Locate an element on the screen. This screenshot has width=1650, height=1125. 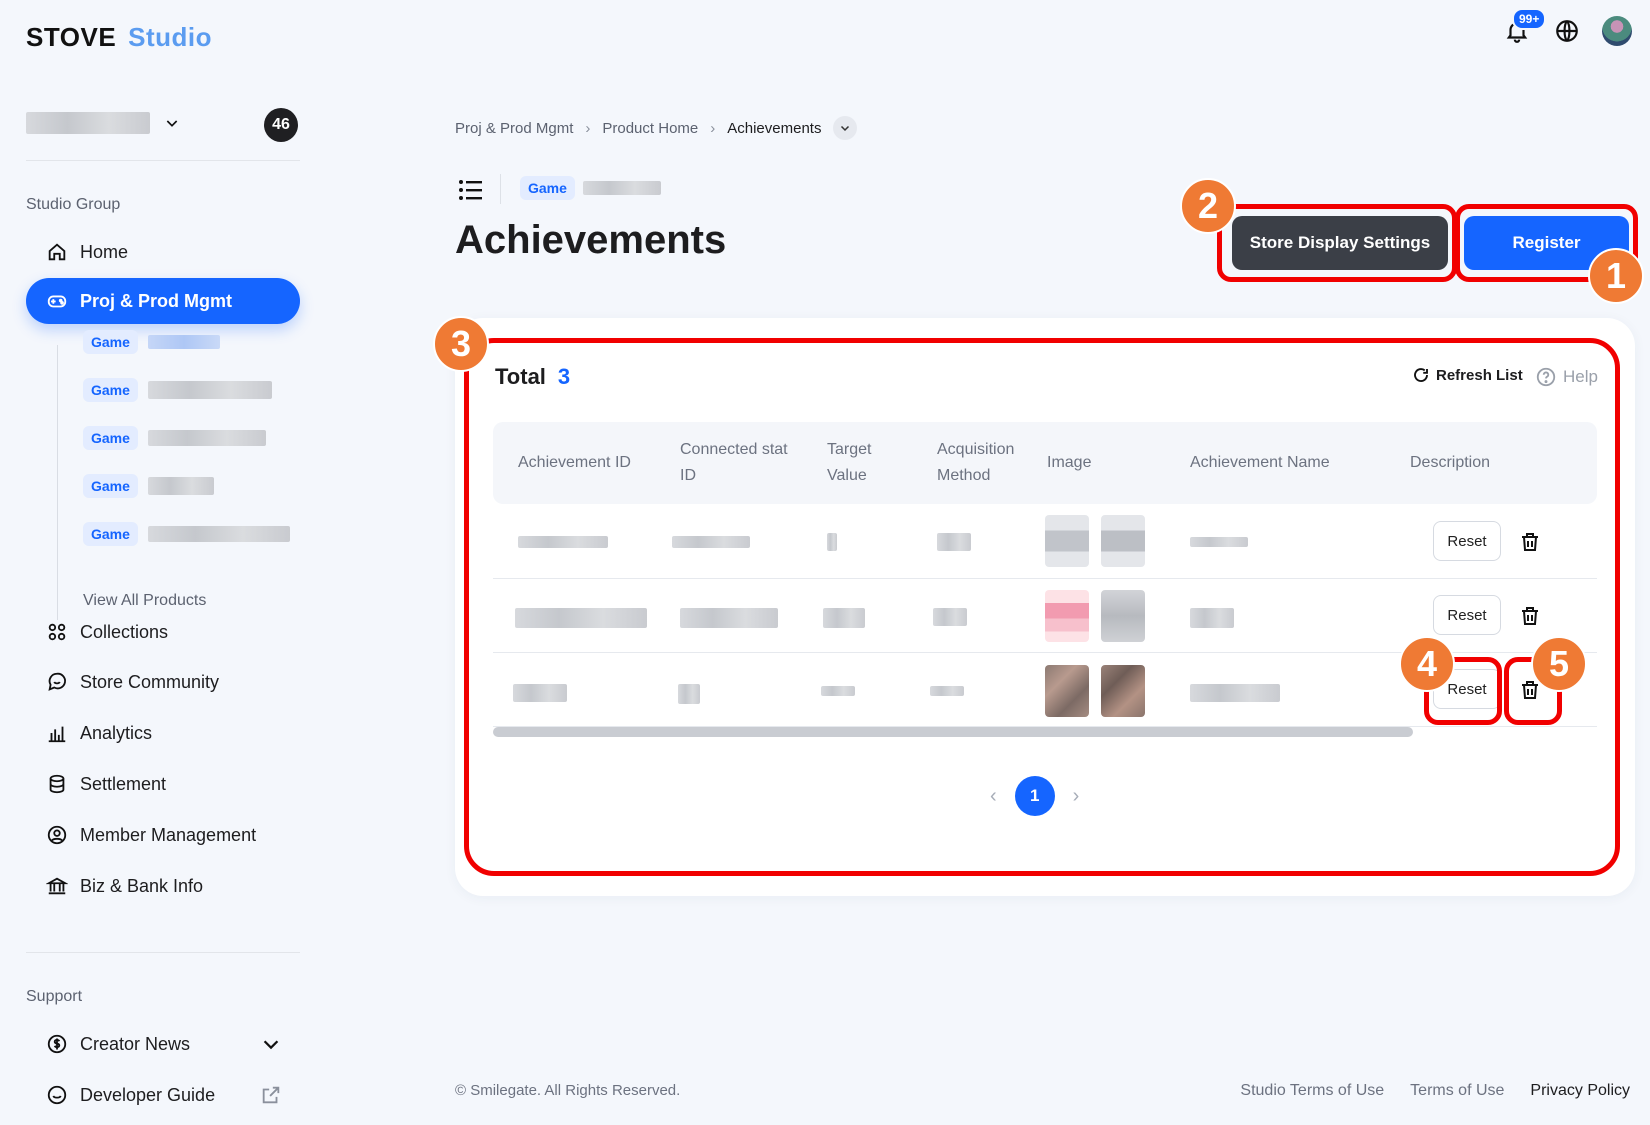
next-page-button: › is located at coordinates (1076, 796).